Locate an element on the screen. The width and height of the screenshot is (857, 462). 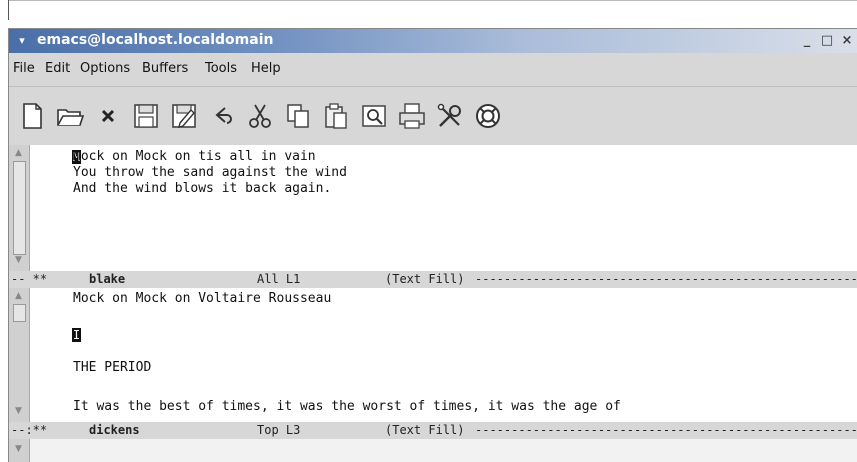
new-file-icon is located at coordinates (32, 116).